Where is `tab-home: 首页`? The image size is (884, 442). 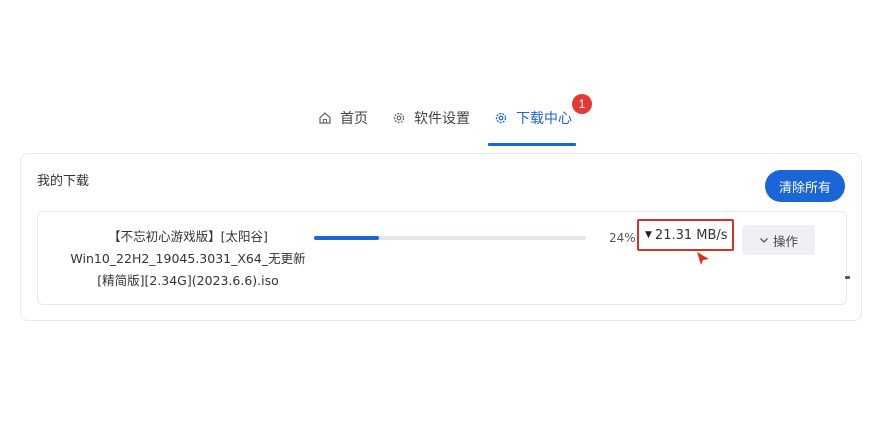
tab-home: 首页 is located at coordinates (343, 118).